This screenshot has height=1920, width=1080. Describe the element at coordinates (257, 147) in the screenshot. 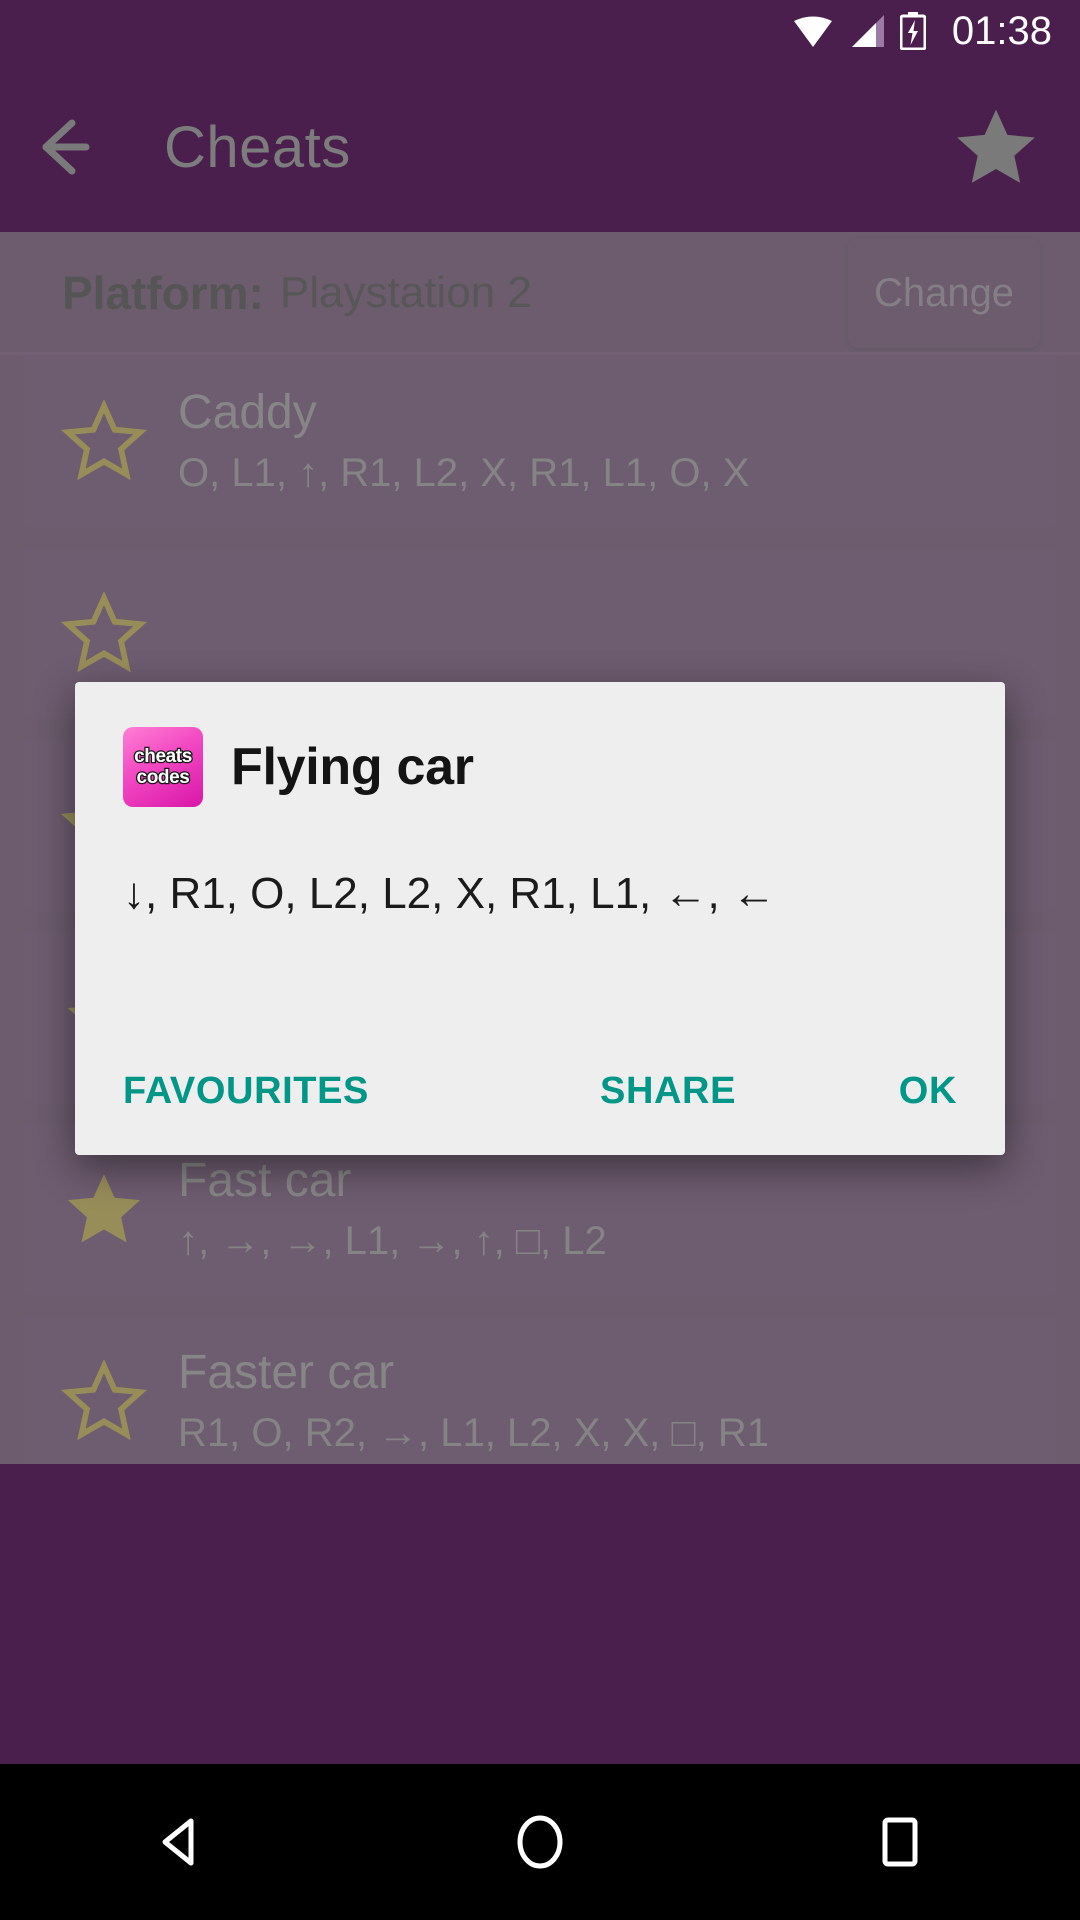

I see `page-title: Cheats` at that location.